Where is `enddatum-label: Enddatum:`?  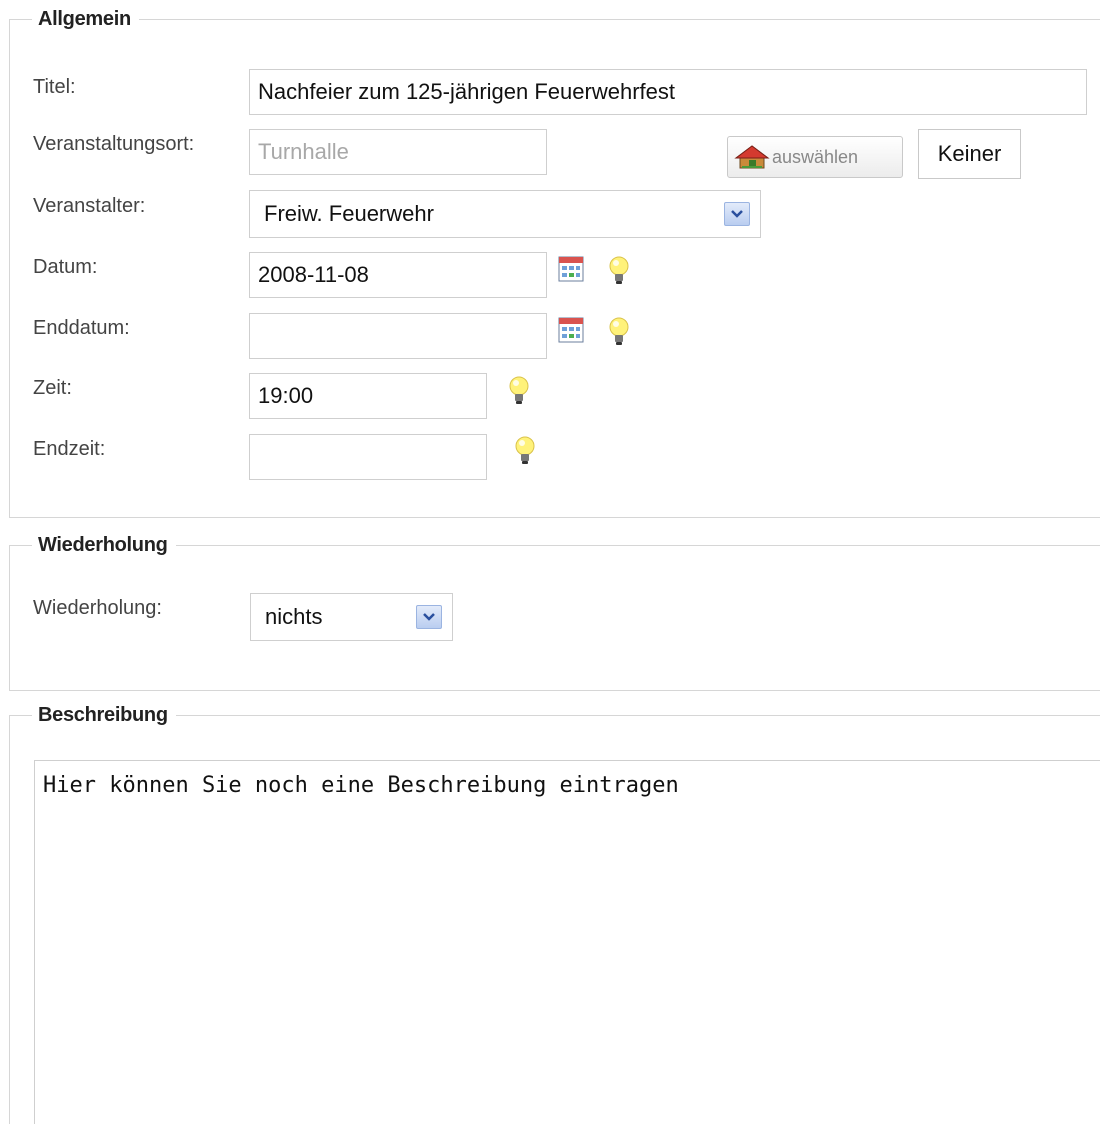 enddatum-label: Enddatum: is located at coordinates (81, 328).